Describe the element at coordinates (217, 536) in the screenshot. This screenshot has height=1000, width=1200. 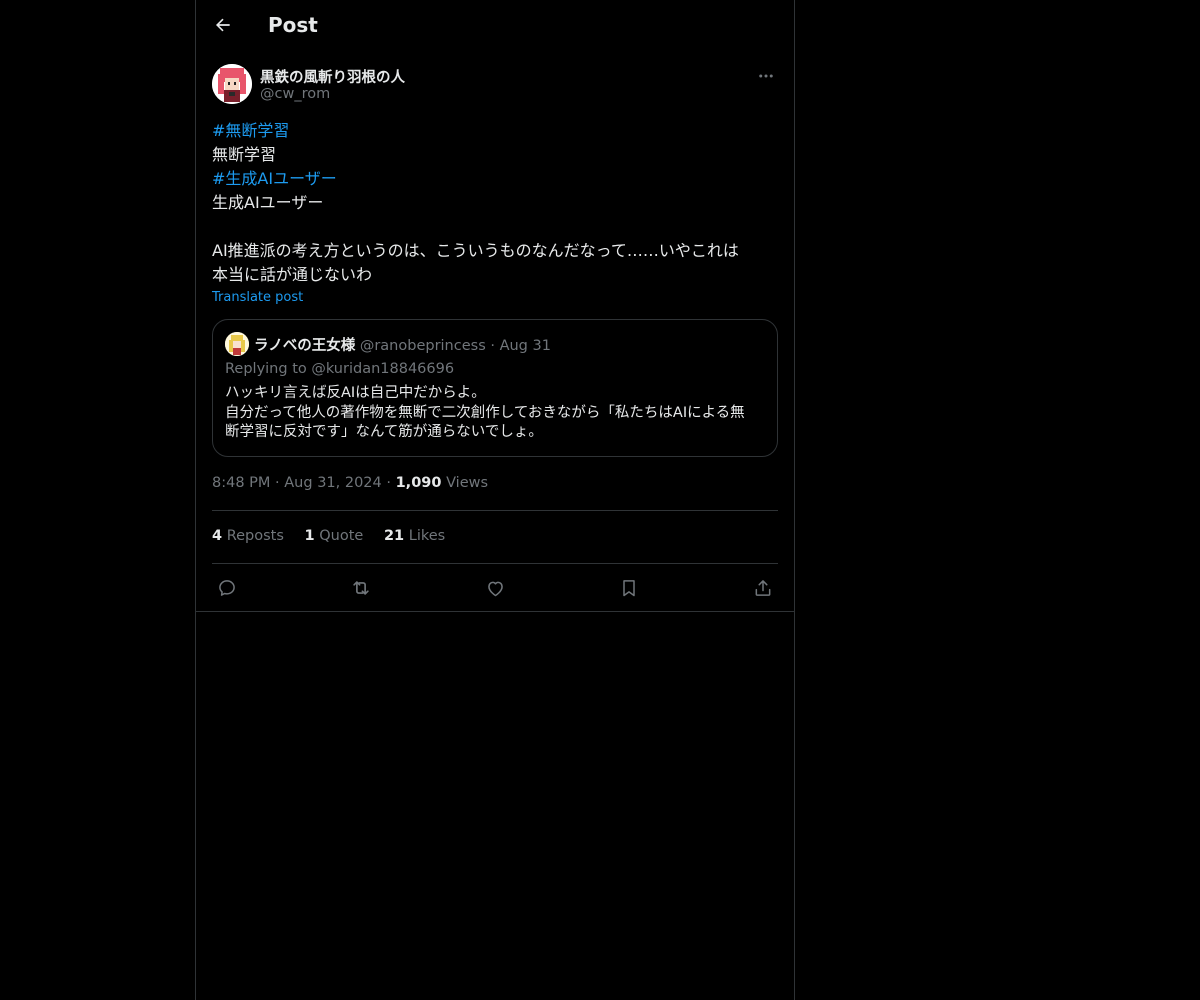
I see `reposts-count: 4` at that location.